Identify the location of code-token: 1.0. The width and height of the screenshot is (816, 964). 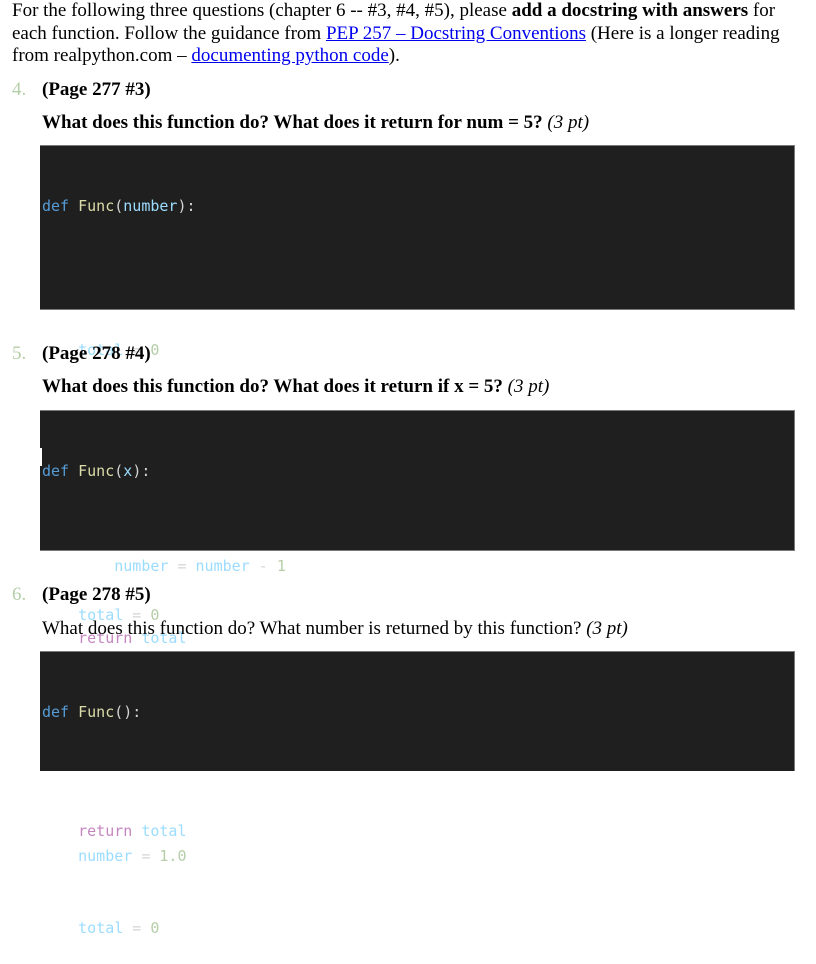
(173, 856).